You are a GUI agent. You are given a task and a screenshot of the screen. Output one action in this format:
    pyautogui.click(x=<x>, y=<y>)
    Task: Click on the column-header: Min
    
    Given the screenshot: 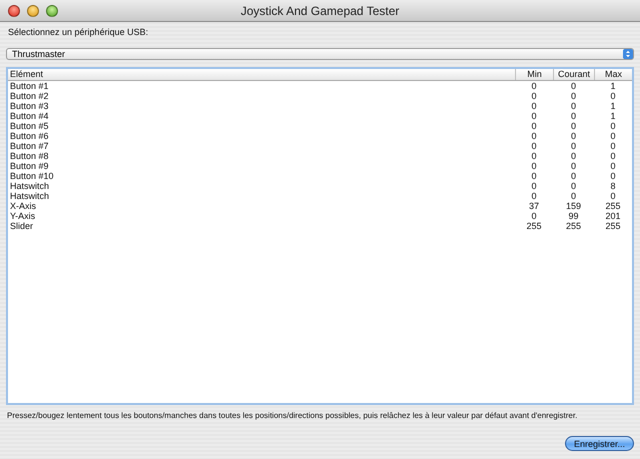 What is the action you would take?
    pyautogui.click(x=534, y=74)
    